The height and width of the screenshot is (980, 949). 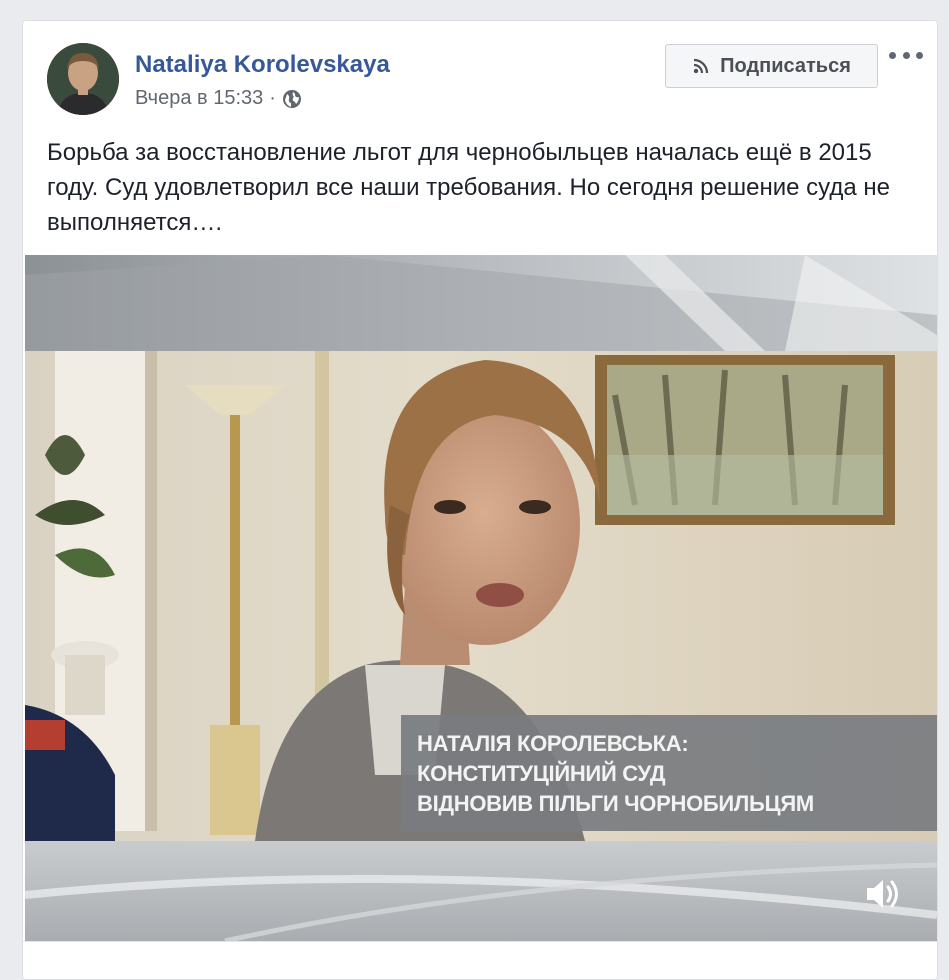 What do you see at coordinates (701, 66) in the screenshot?
I see `rss-icon` at bounding box center [701, 66].